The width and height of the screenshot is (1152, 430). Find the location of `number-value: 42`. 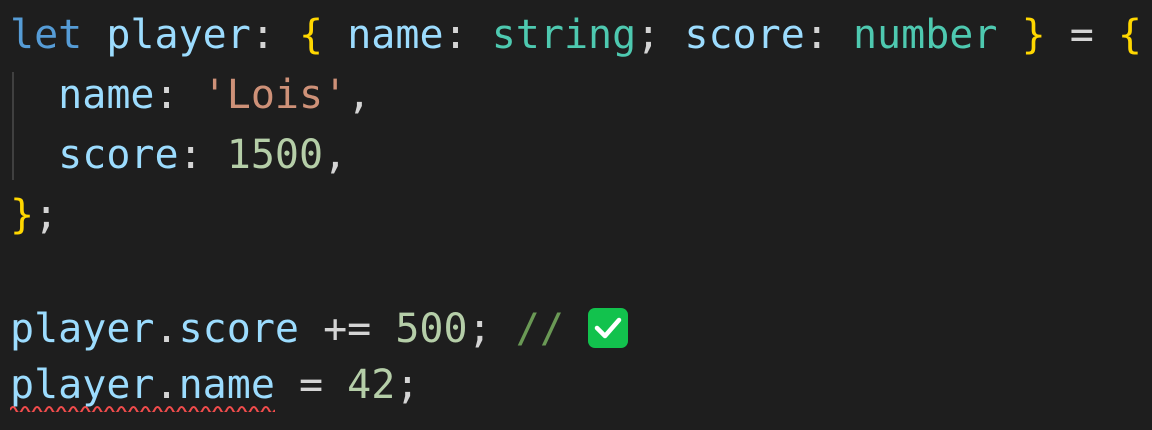

number-value: 42 is located at coordinates (371, 385).